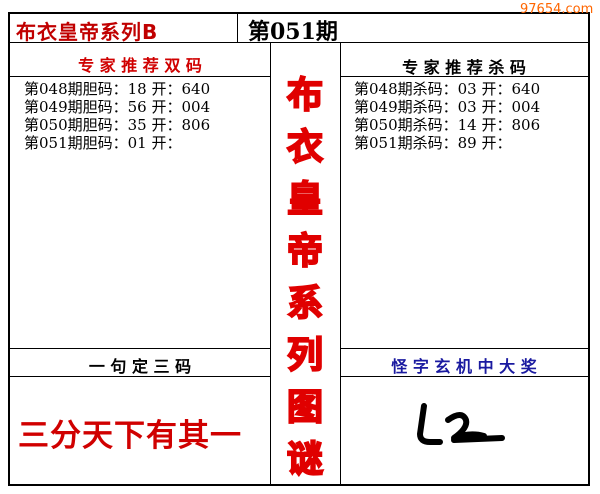  Describe the element at coordinates (557, 9) in the screenshot. I see `site-watermark: 97654.com` at that location.